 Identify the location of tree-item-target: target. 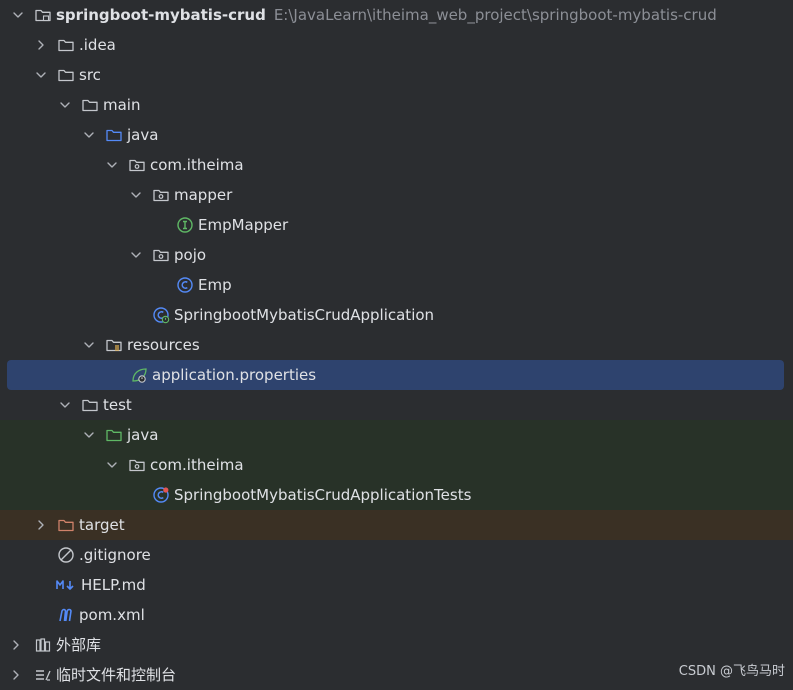
(396, 525).